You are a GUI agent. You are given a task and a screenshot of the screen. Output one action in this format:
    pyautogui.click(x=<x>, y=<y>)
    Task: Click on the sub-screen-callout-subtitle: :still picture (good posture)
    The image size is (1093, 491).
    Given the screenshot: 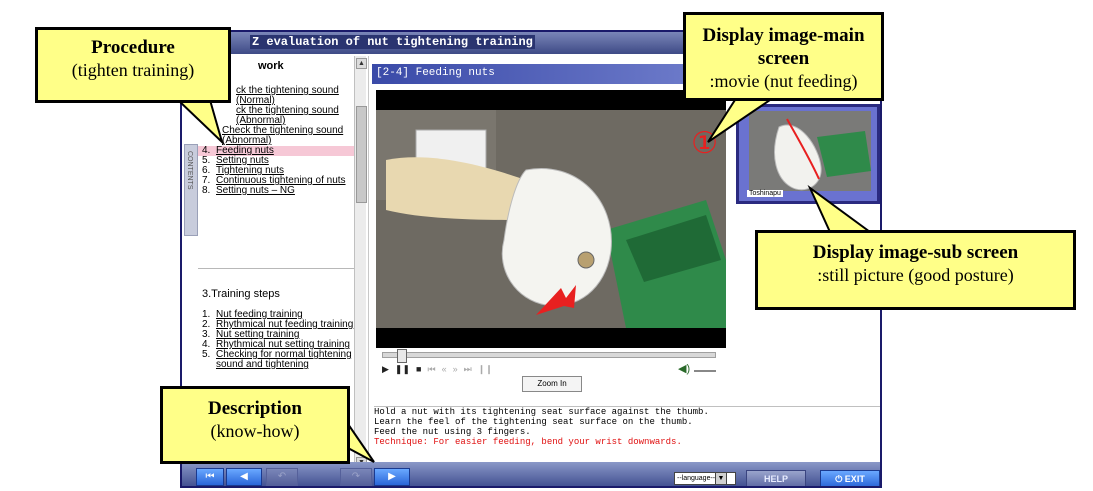 What is the action you would take?
    pyautogui.click(x=915, y=275)
    